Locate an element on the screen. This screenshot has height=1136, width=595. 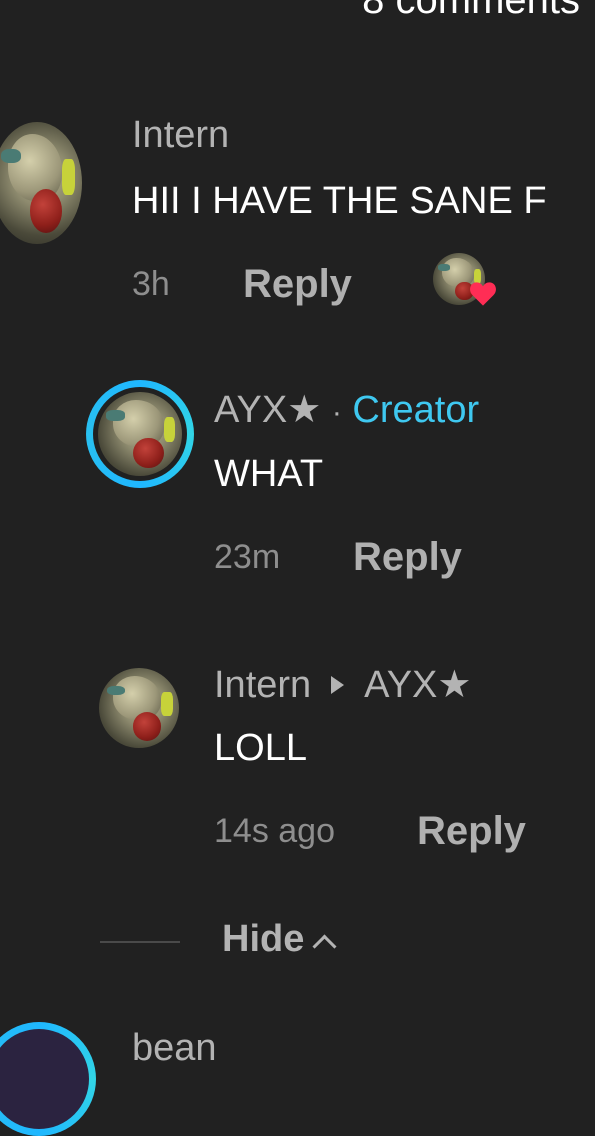
comment-author: bean is located at coordinates (174, 1048).